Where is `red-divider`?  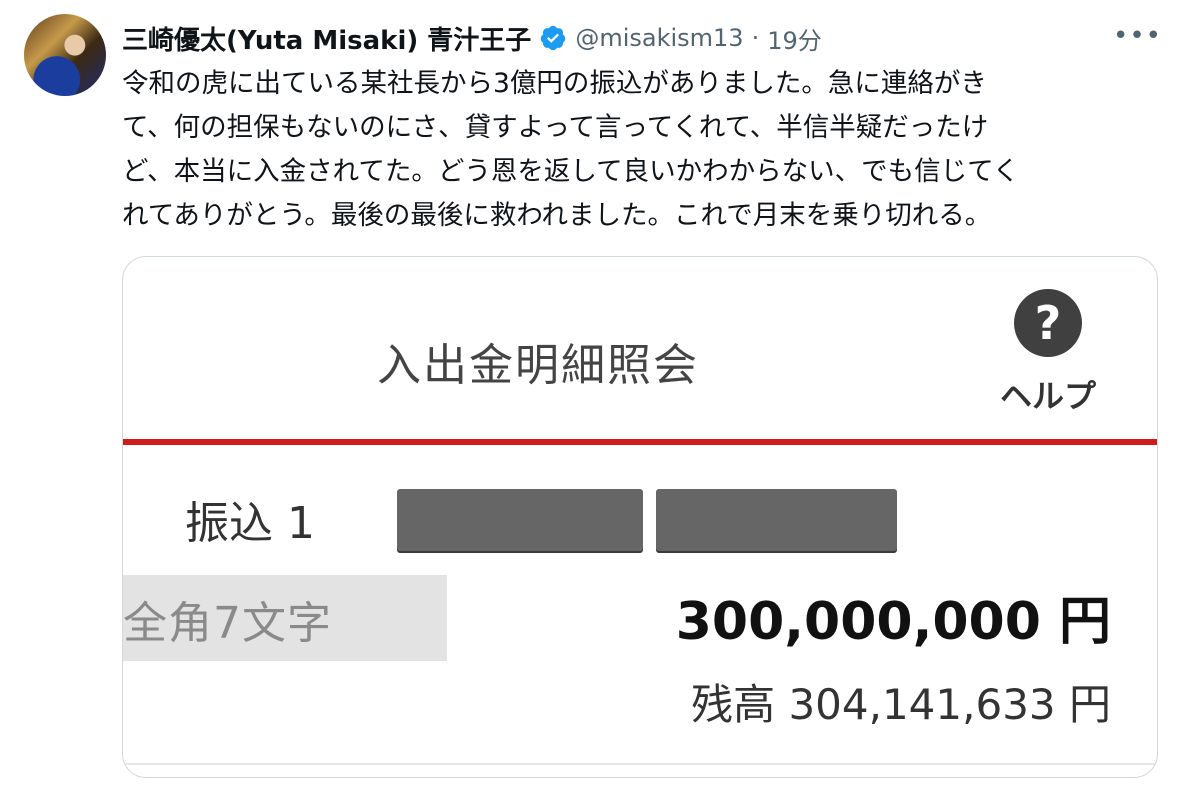 red-divider is located at coordinates (640, 442).